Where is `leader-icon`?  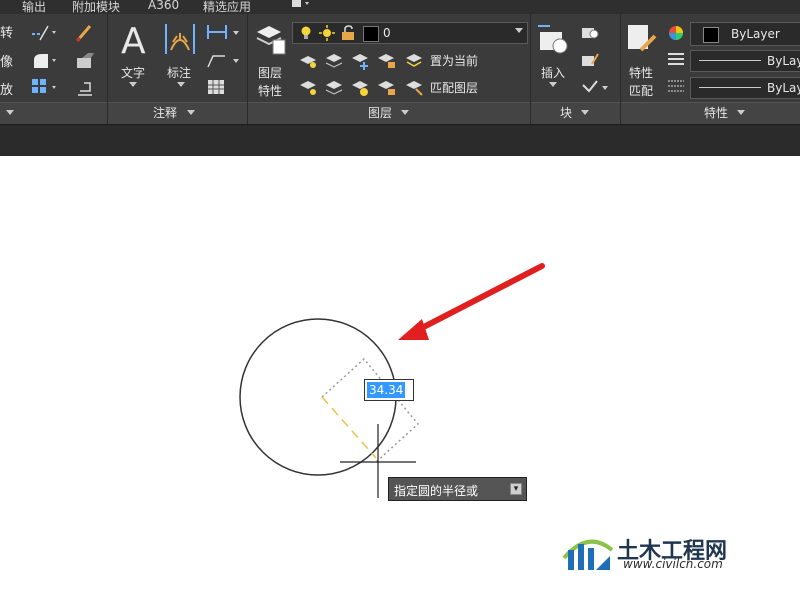
leader-icon is located at coordinates (223, 60).